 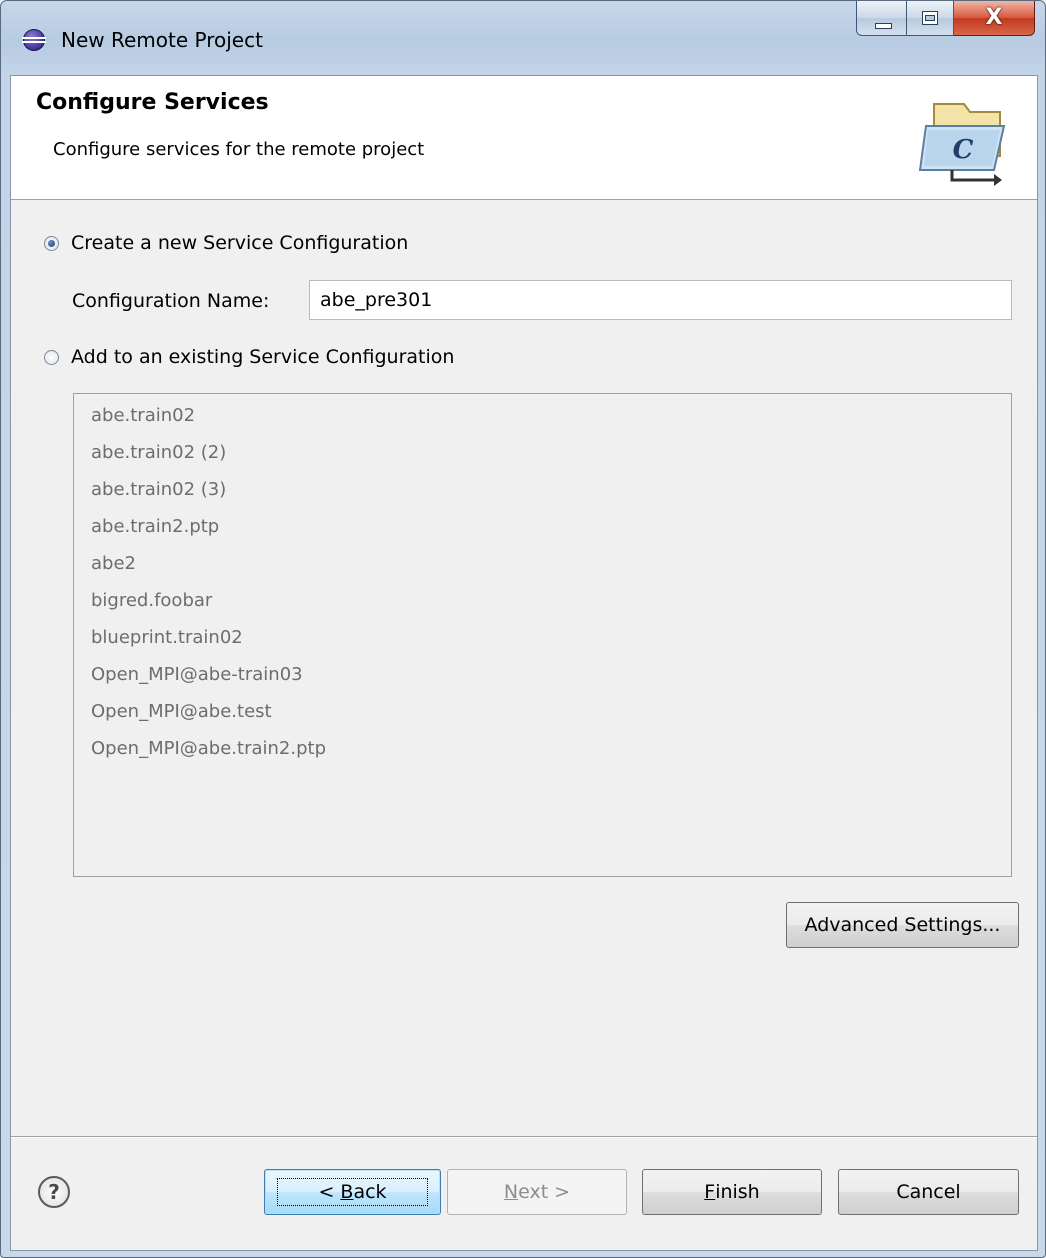 I want to click on list-item: blueprint.train02, so click(x=167, y=637).